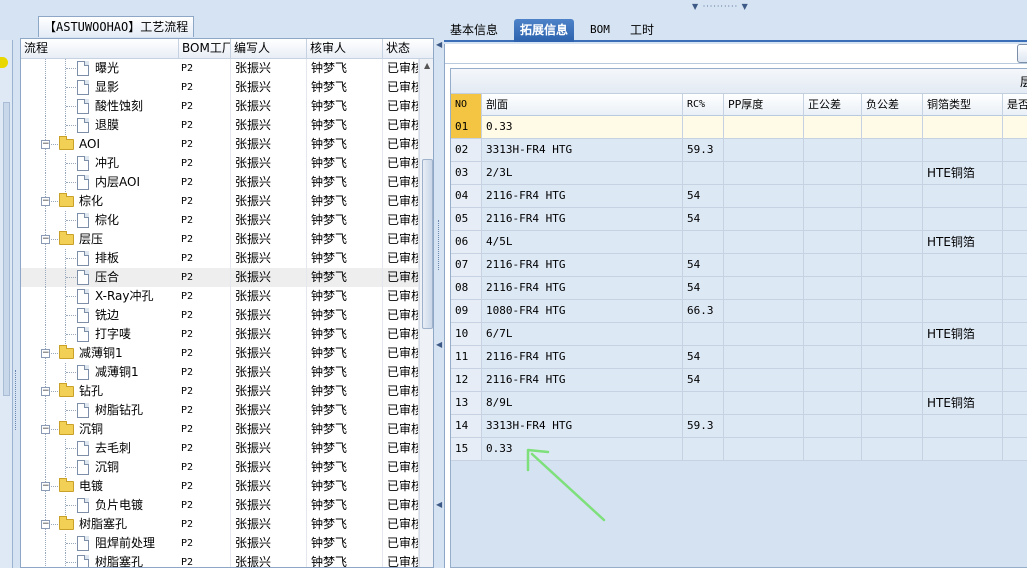  What do you see at coordinates (474, 30) in the screenshot?
I see `tab-basic-info: 基本信息` at bounding box center [474, 30].